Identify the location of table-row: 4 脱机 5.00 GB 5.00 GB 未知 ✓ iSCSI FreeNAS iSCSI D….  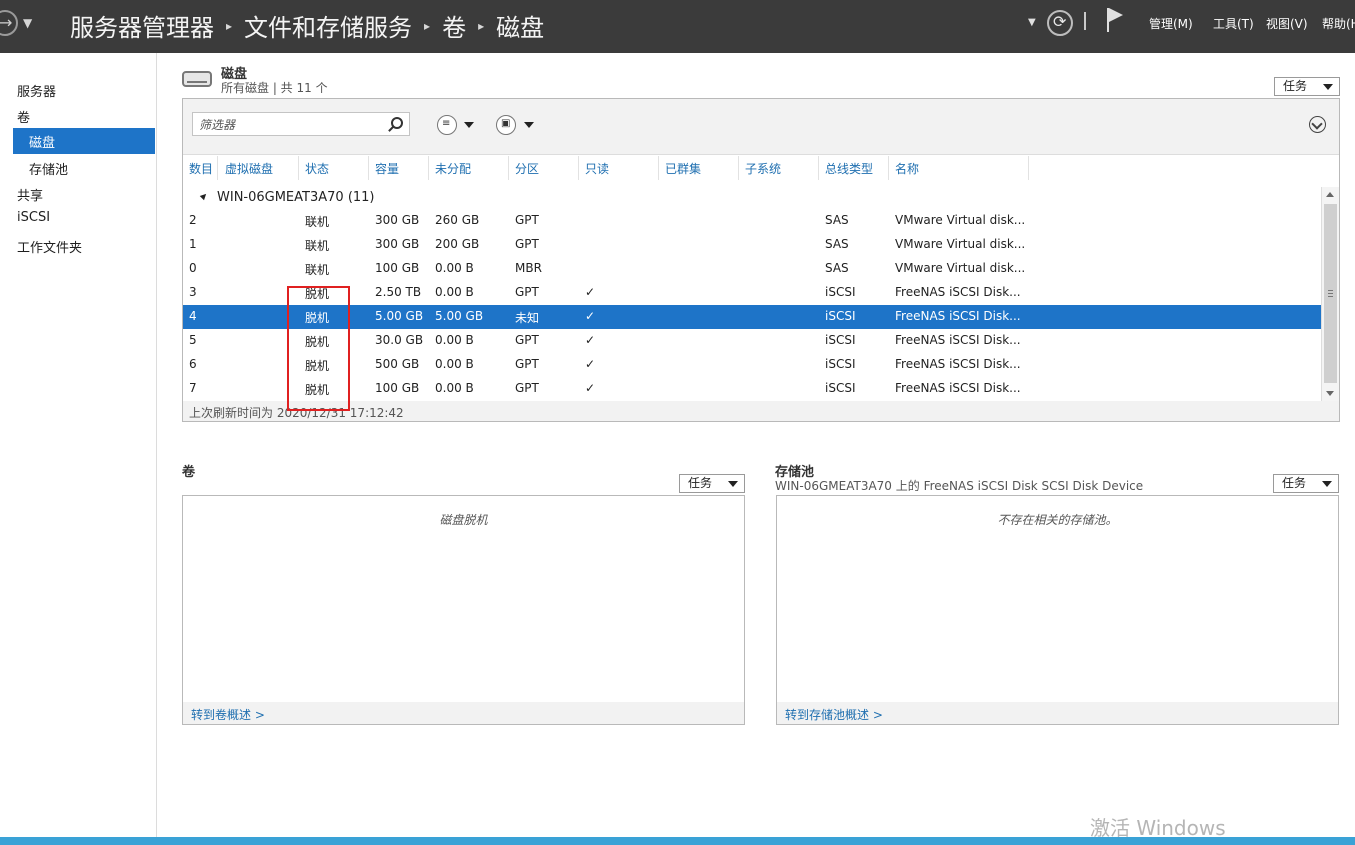
(752, 317).